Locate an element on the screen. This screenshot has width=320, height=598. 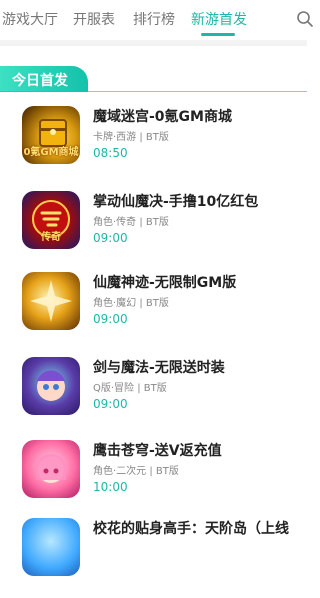
game-meta: Q版·冒险 | BT版 is located at coordinates (130, 388).